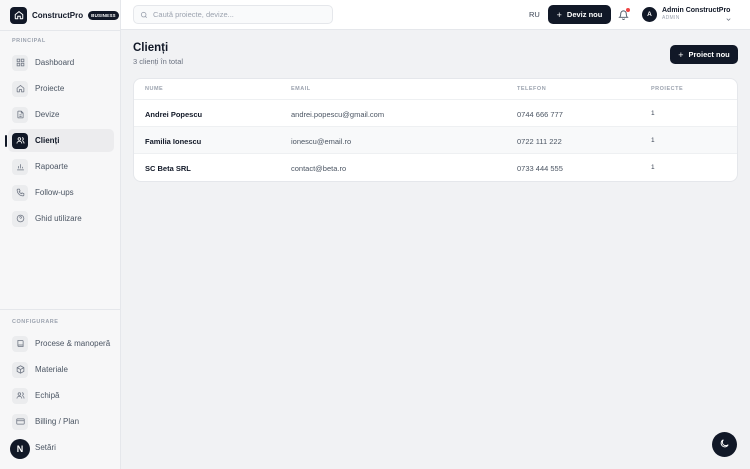 This screenshot has width=750, height=469. I want to click on sidebar-item-procese: Procese & manoperă, so click(61, 343).